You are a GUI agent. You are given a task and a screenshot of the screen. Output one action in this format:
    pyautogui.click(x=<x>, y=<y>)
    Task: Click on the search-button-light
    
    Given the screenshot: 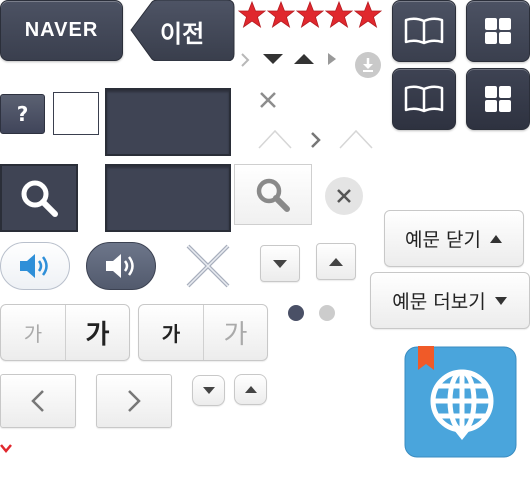 What is the action you would take?
    pyautogui.click(x=273, y=194)
    